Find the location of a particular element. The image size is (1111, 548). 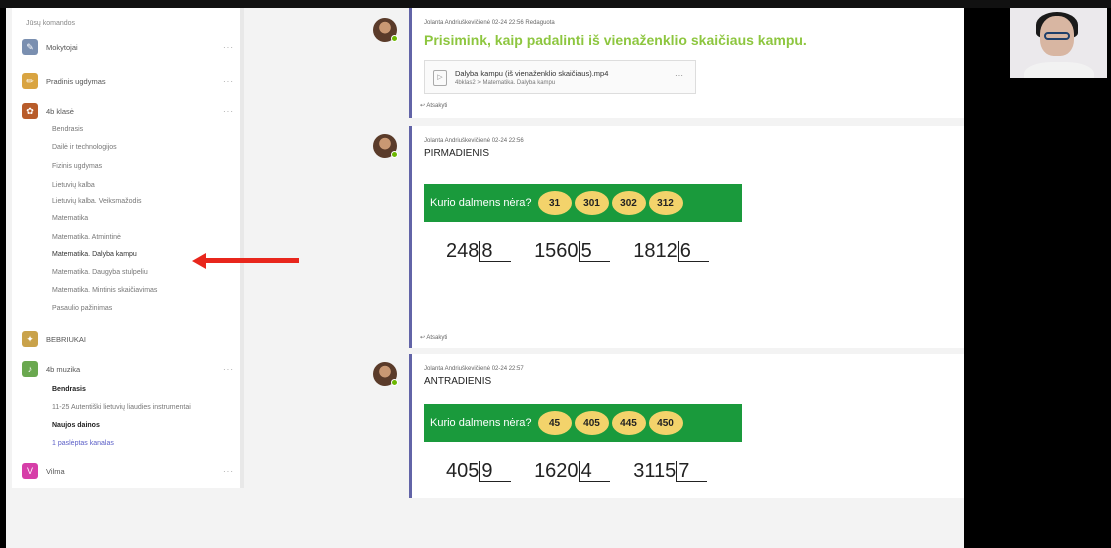

video-file-icon: ▷ is located at coordinates (440, 78).